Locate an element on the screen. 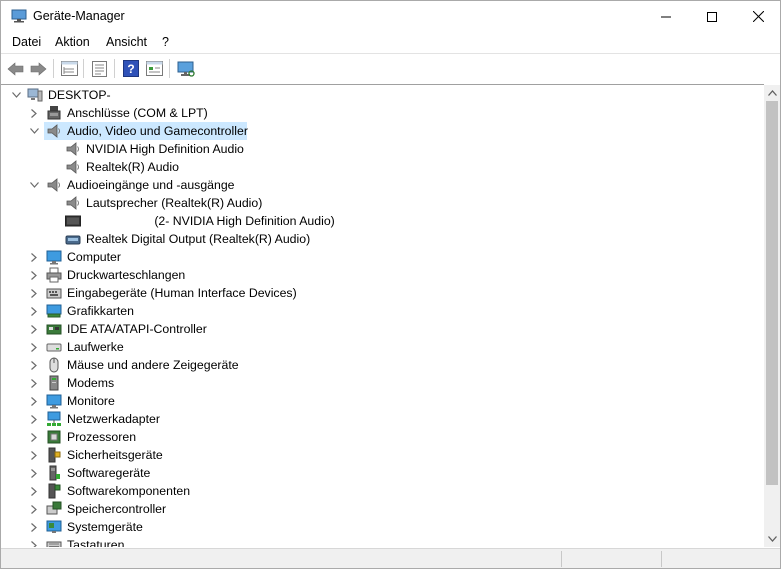  tree-item-label: Grafikkarten is located at coordinates (100, 311).